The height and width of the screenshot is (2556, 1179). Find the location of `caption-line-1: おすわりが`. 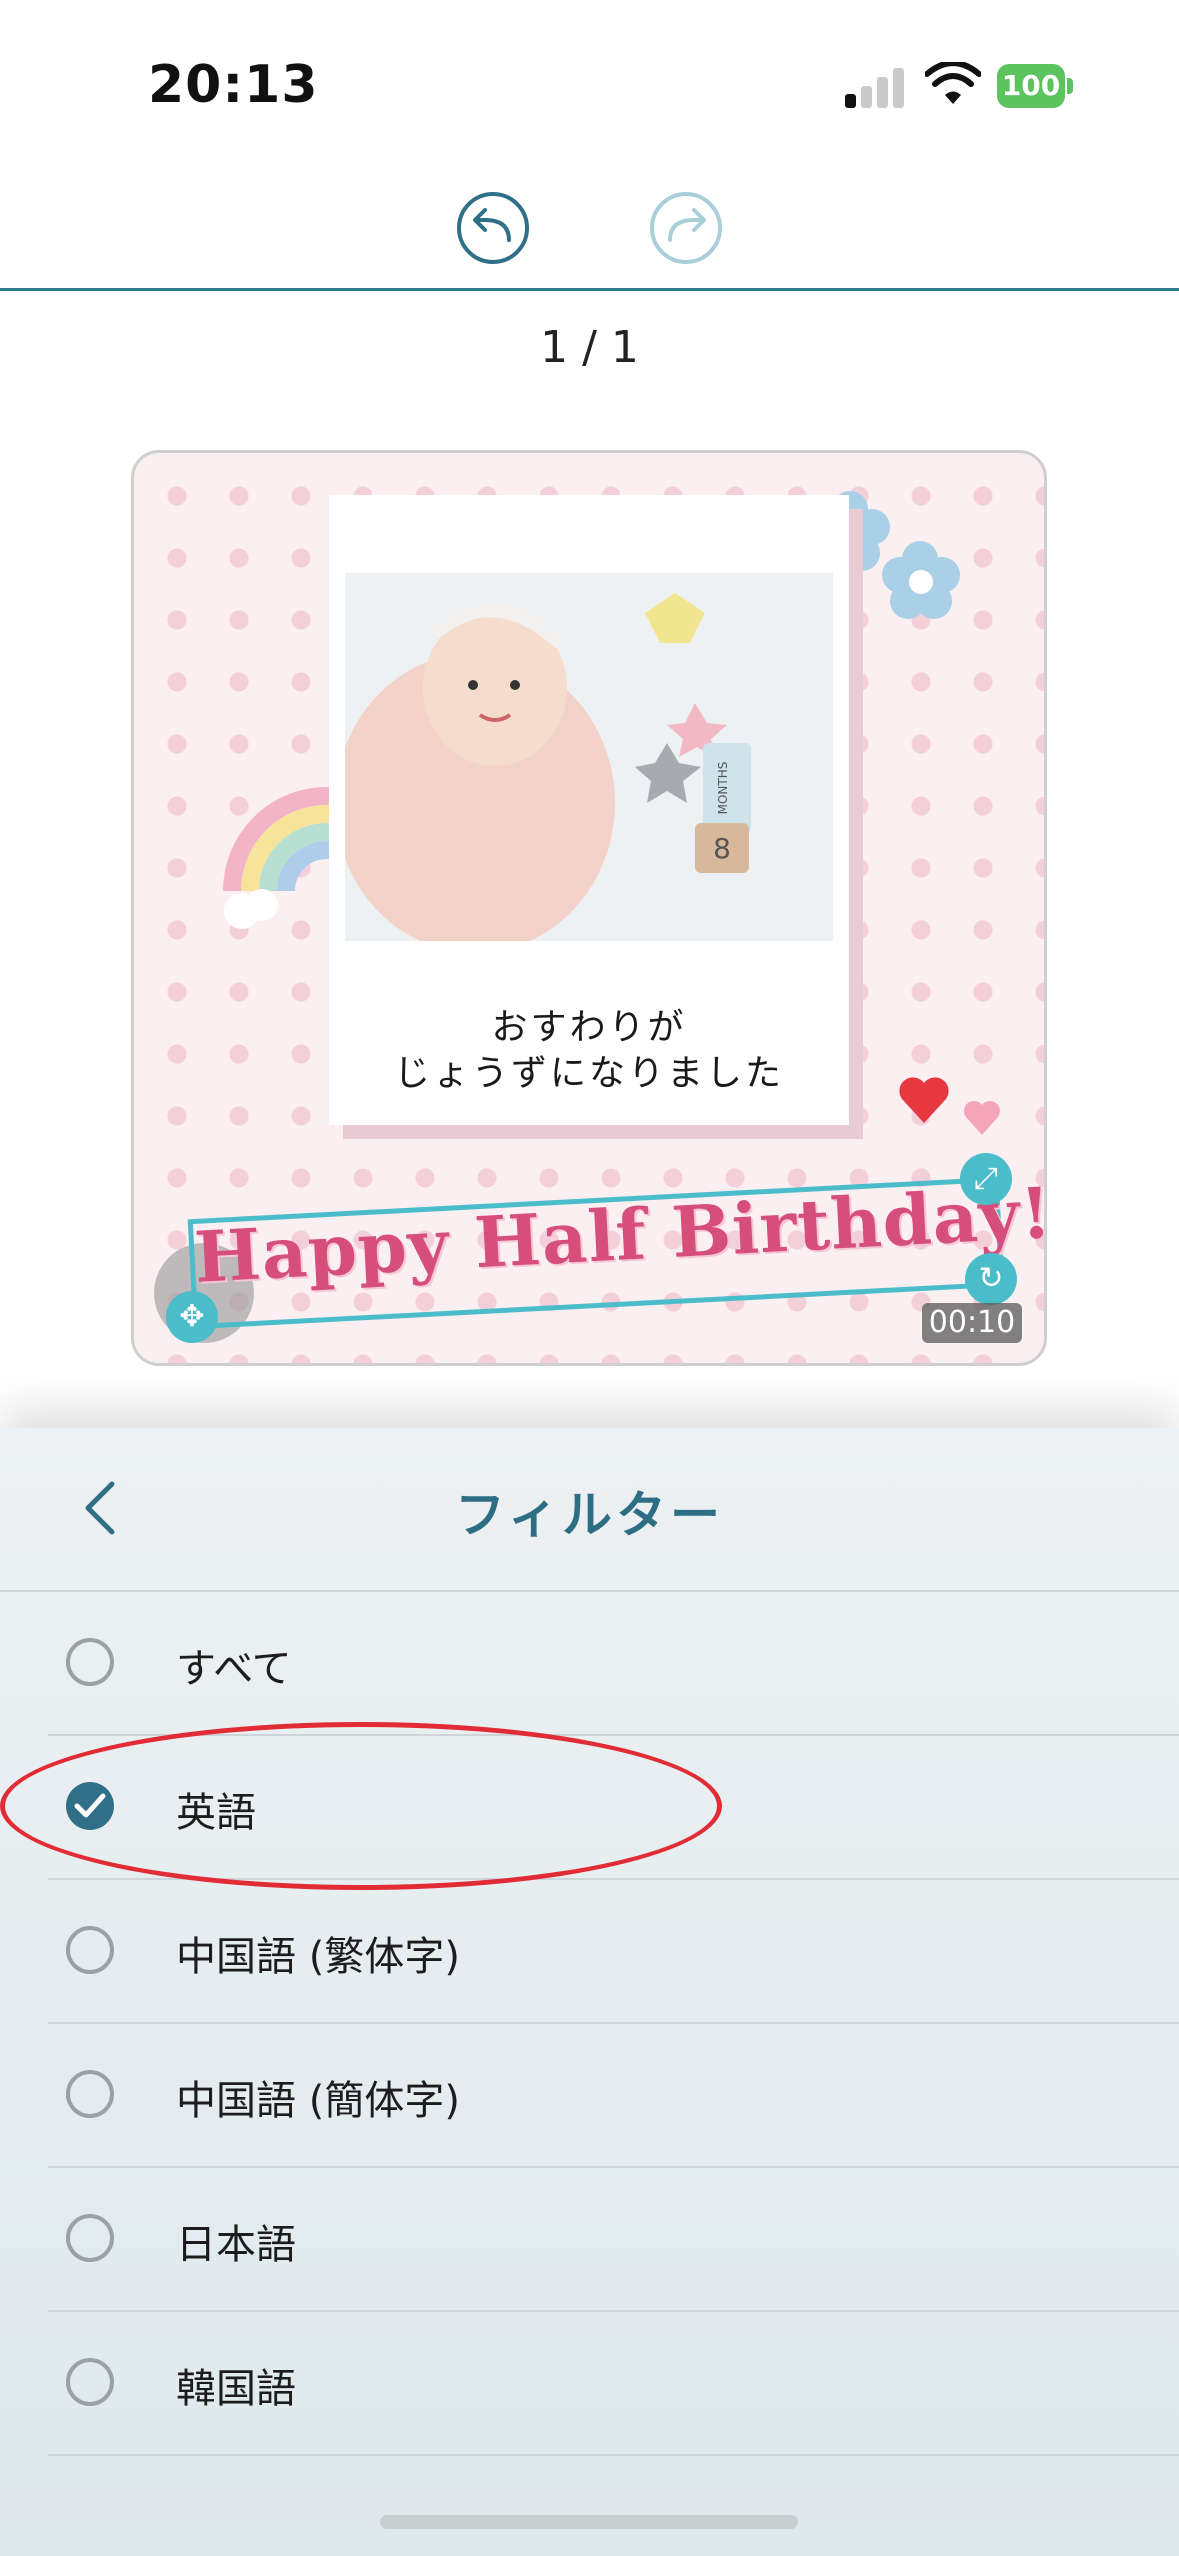

caption-line-1: おすわりが is located at coordinates (589, 1027).